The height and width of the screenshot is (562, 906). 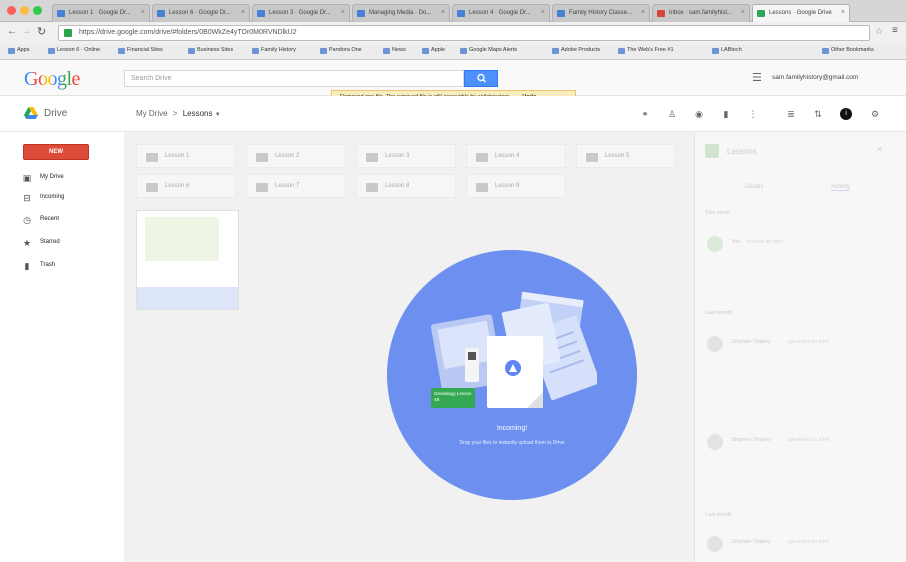 I want to click on link-icon: ⚭, so click(x=645, y=114).